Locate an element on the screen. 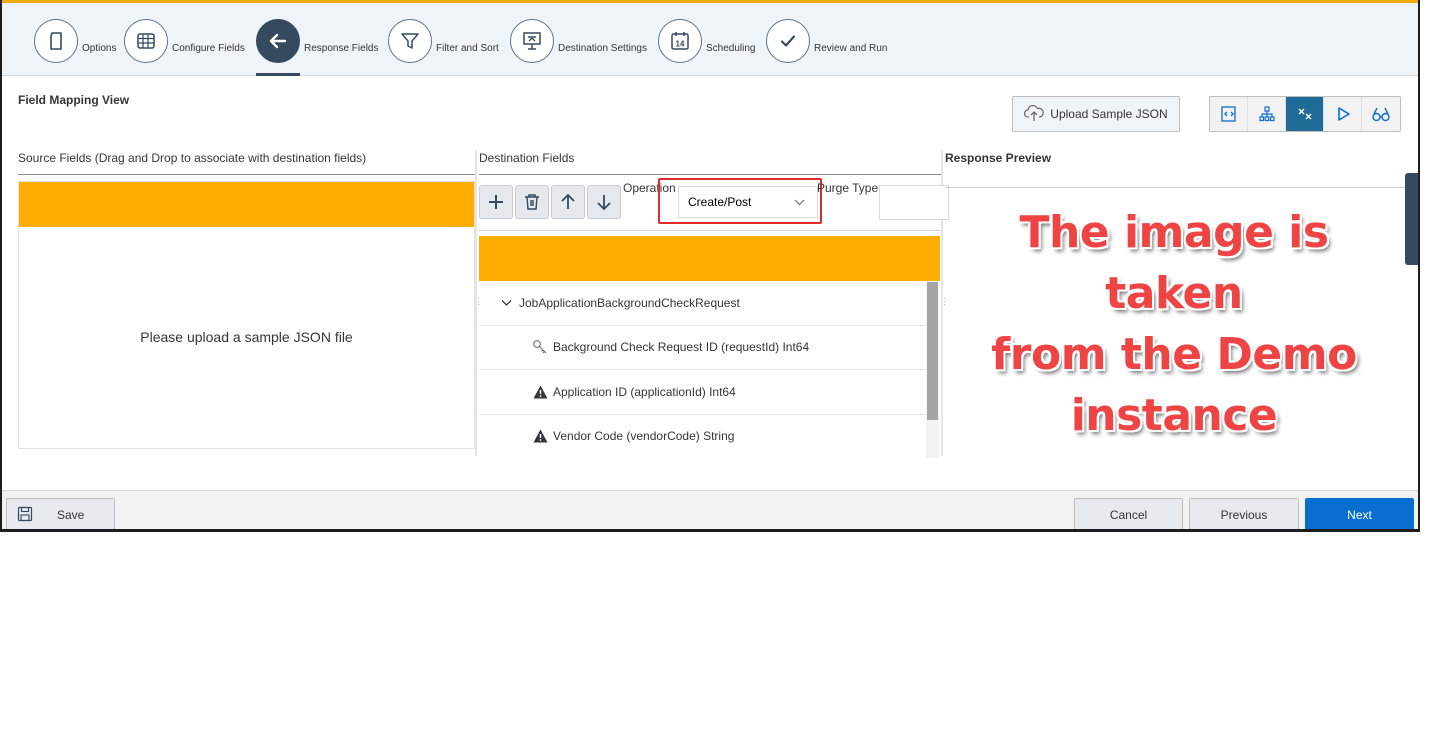 The image size is (1433, 747). document-icon is located at coordinates (56, 41).